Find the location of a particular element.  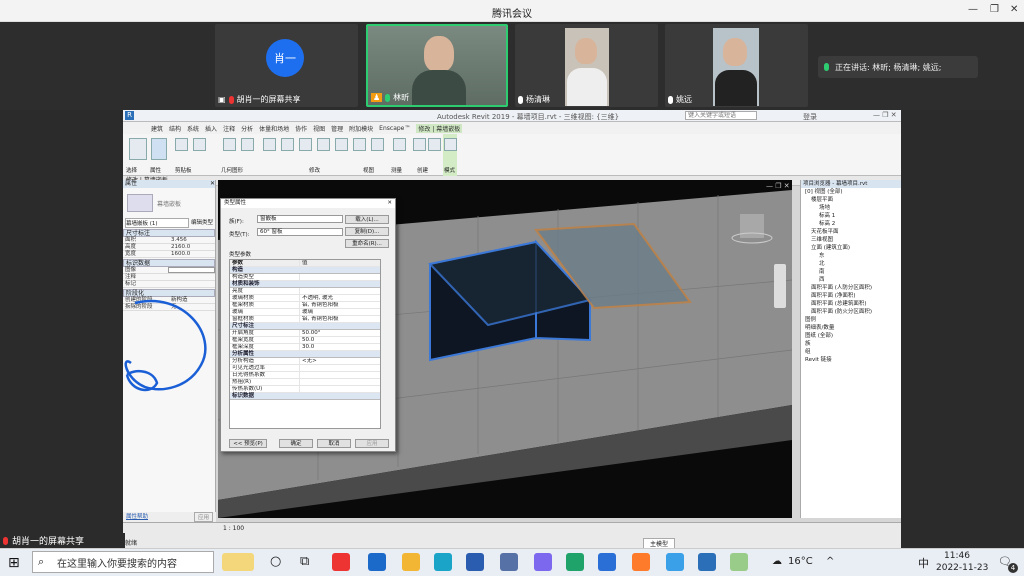

minimize-icon: — is located at coordinates (973, 9).